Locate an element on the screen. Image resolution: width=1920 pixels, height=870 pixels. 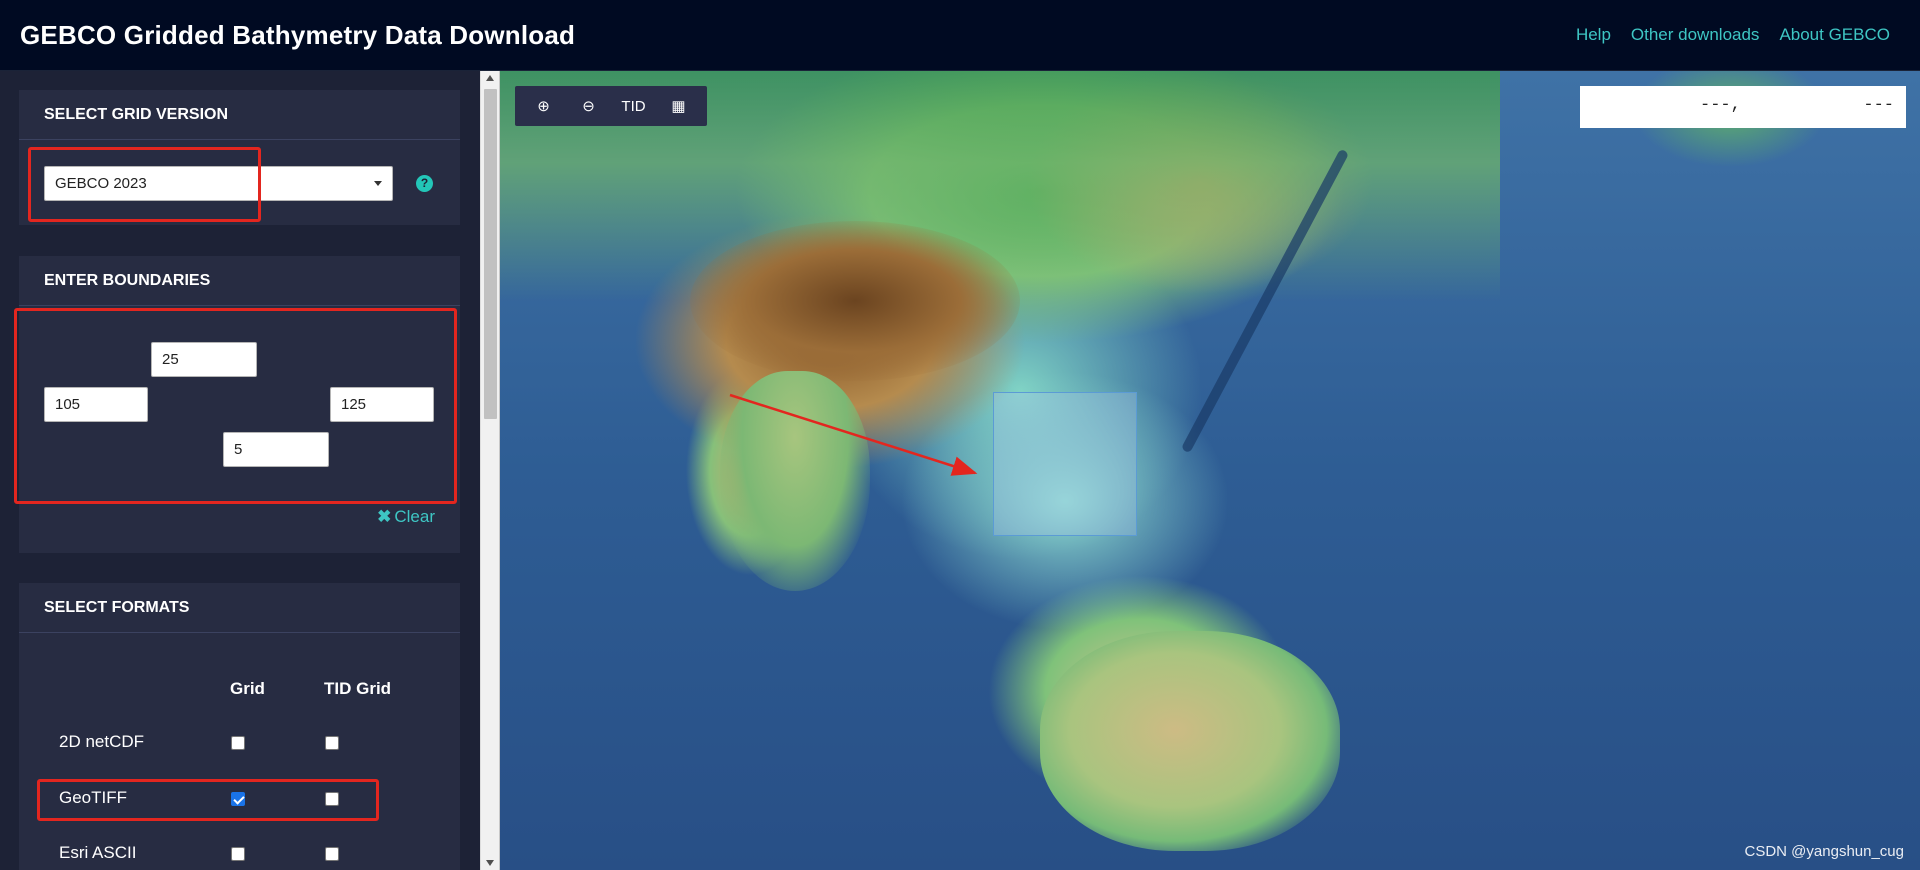
arrow-line is located at coordinates (853, 434).